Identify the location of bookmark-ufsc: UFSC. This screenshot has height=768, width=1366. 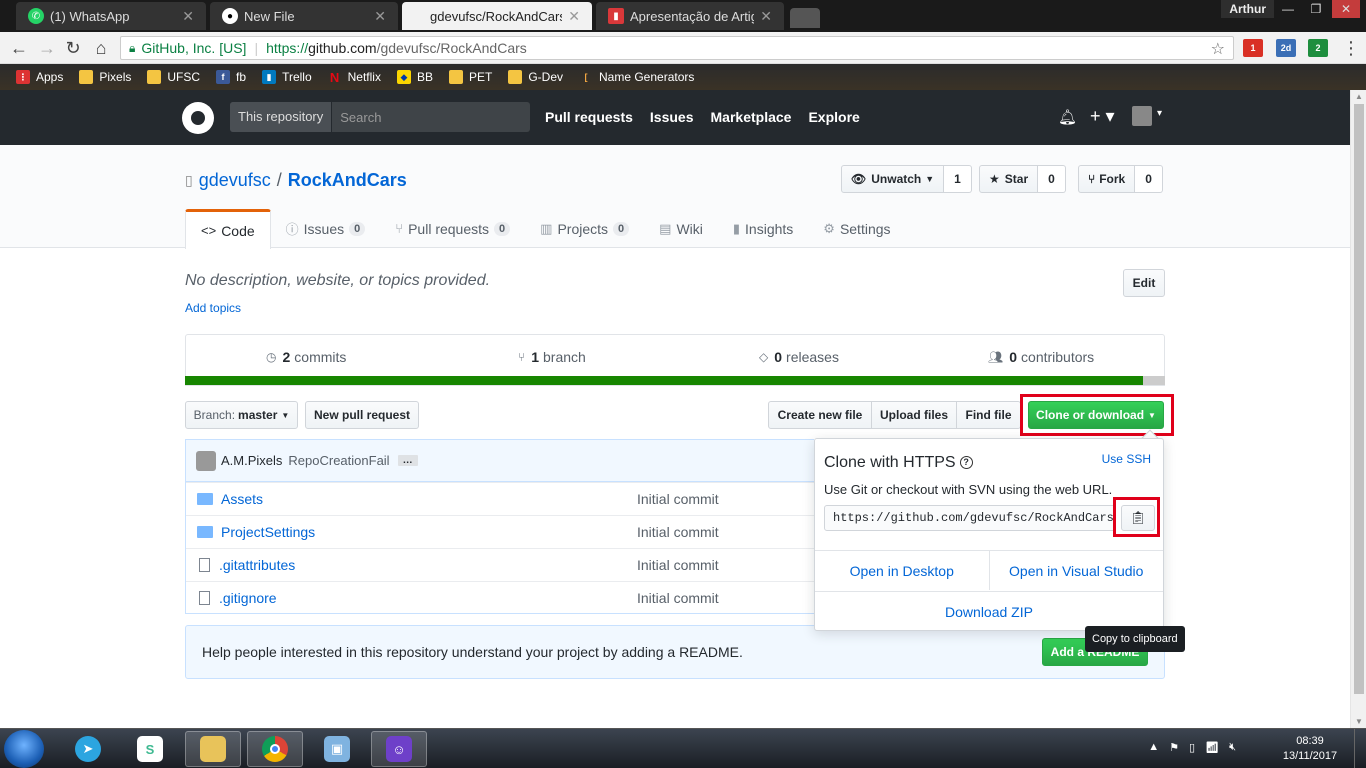
(173, 77).